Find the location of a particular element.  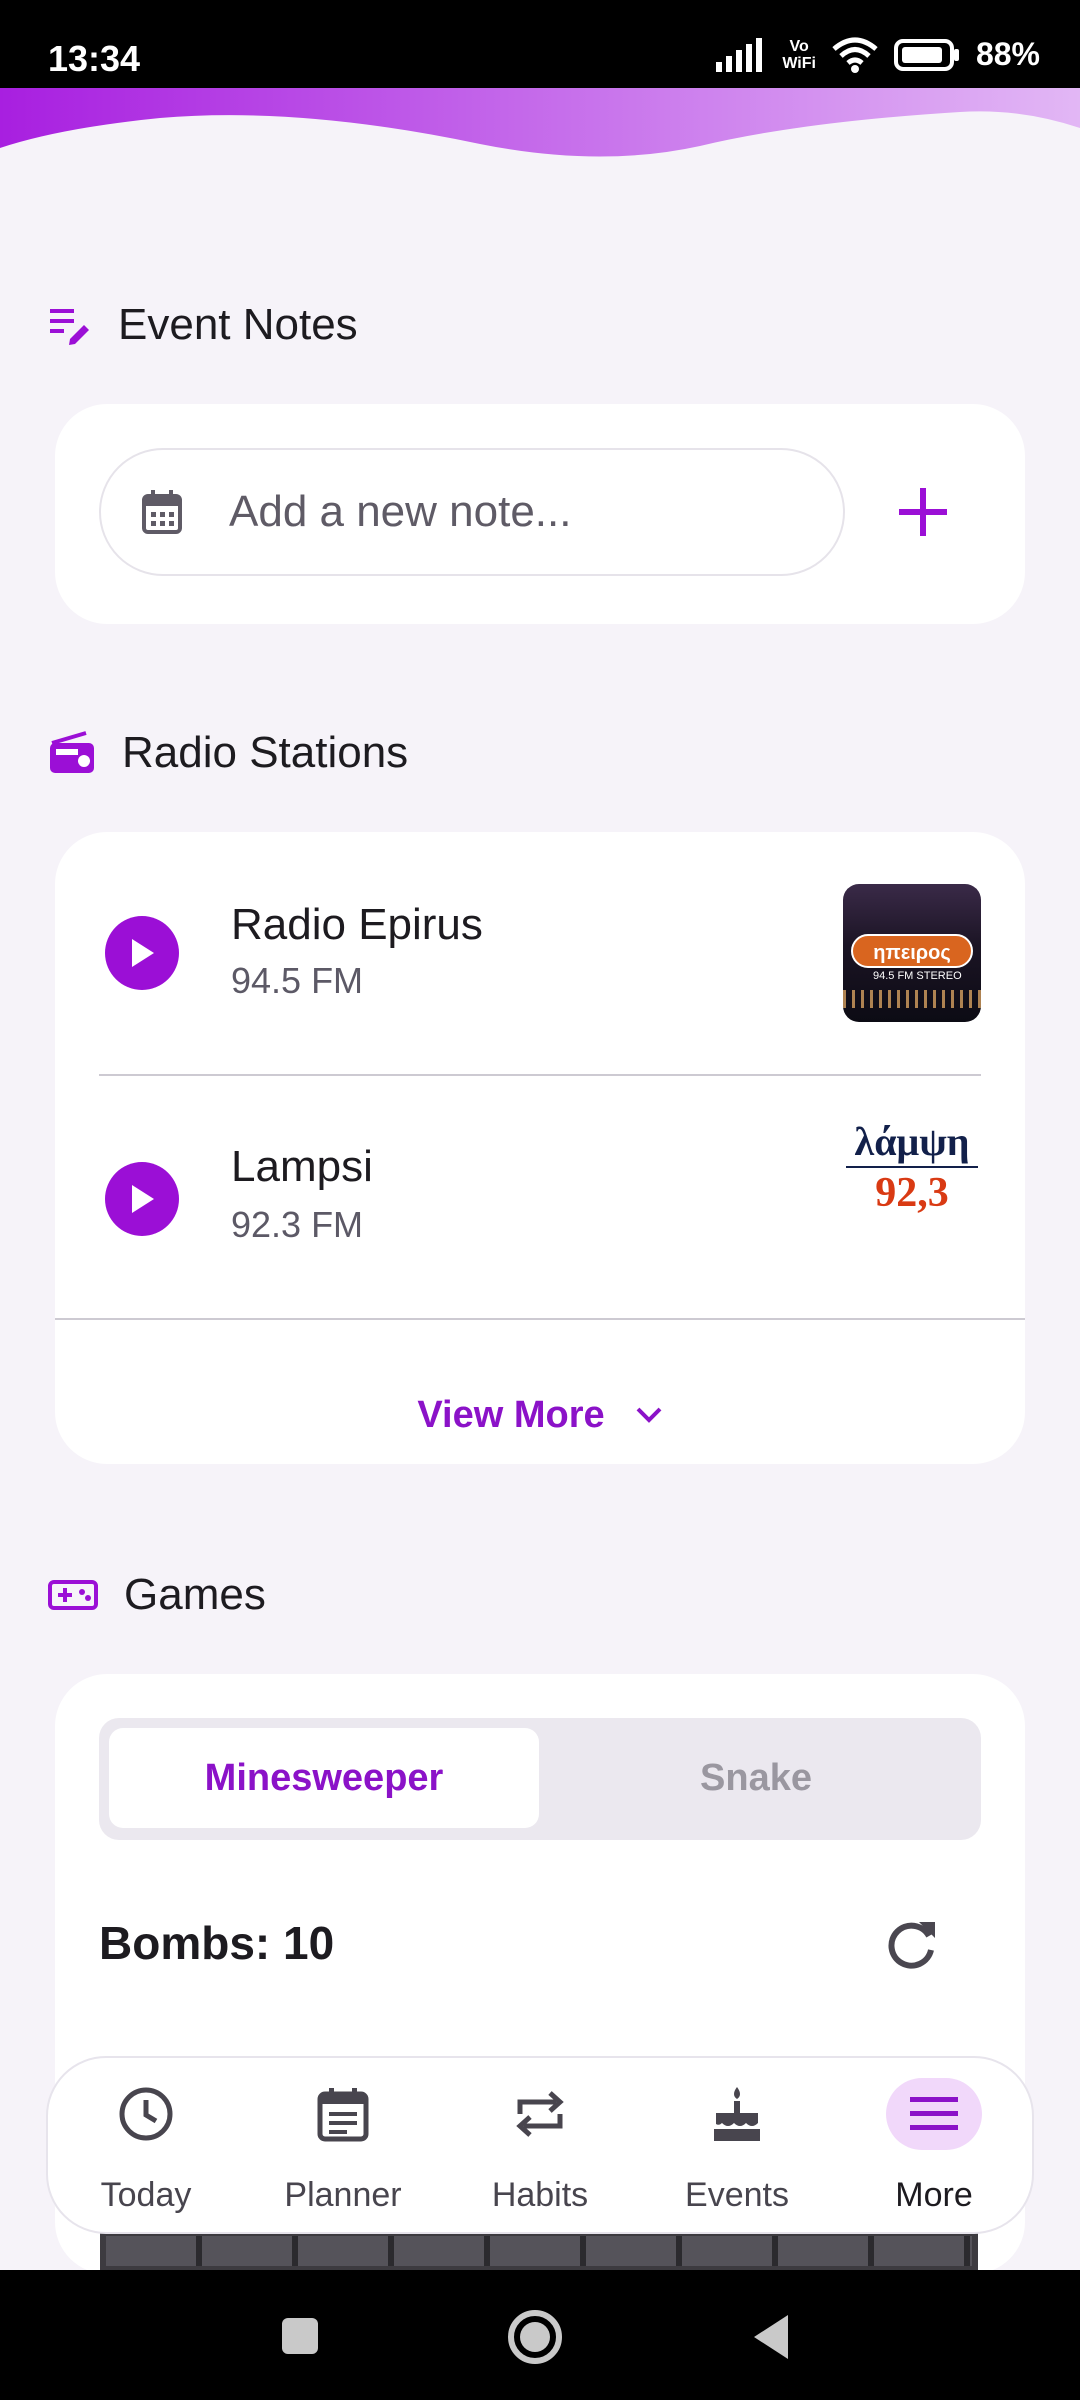

logo-rule is located at coordinates (912, 1167).